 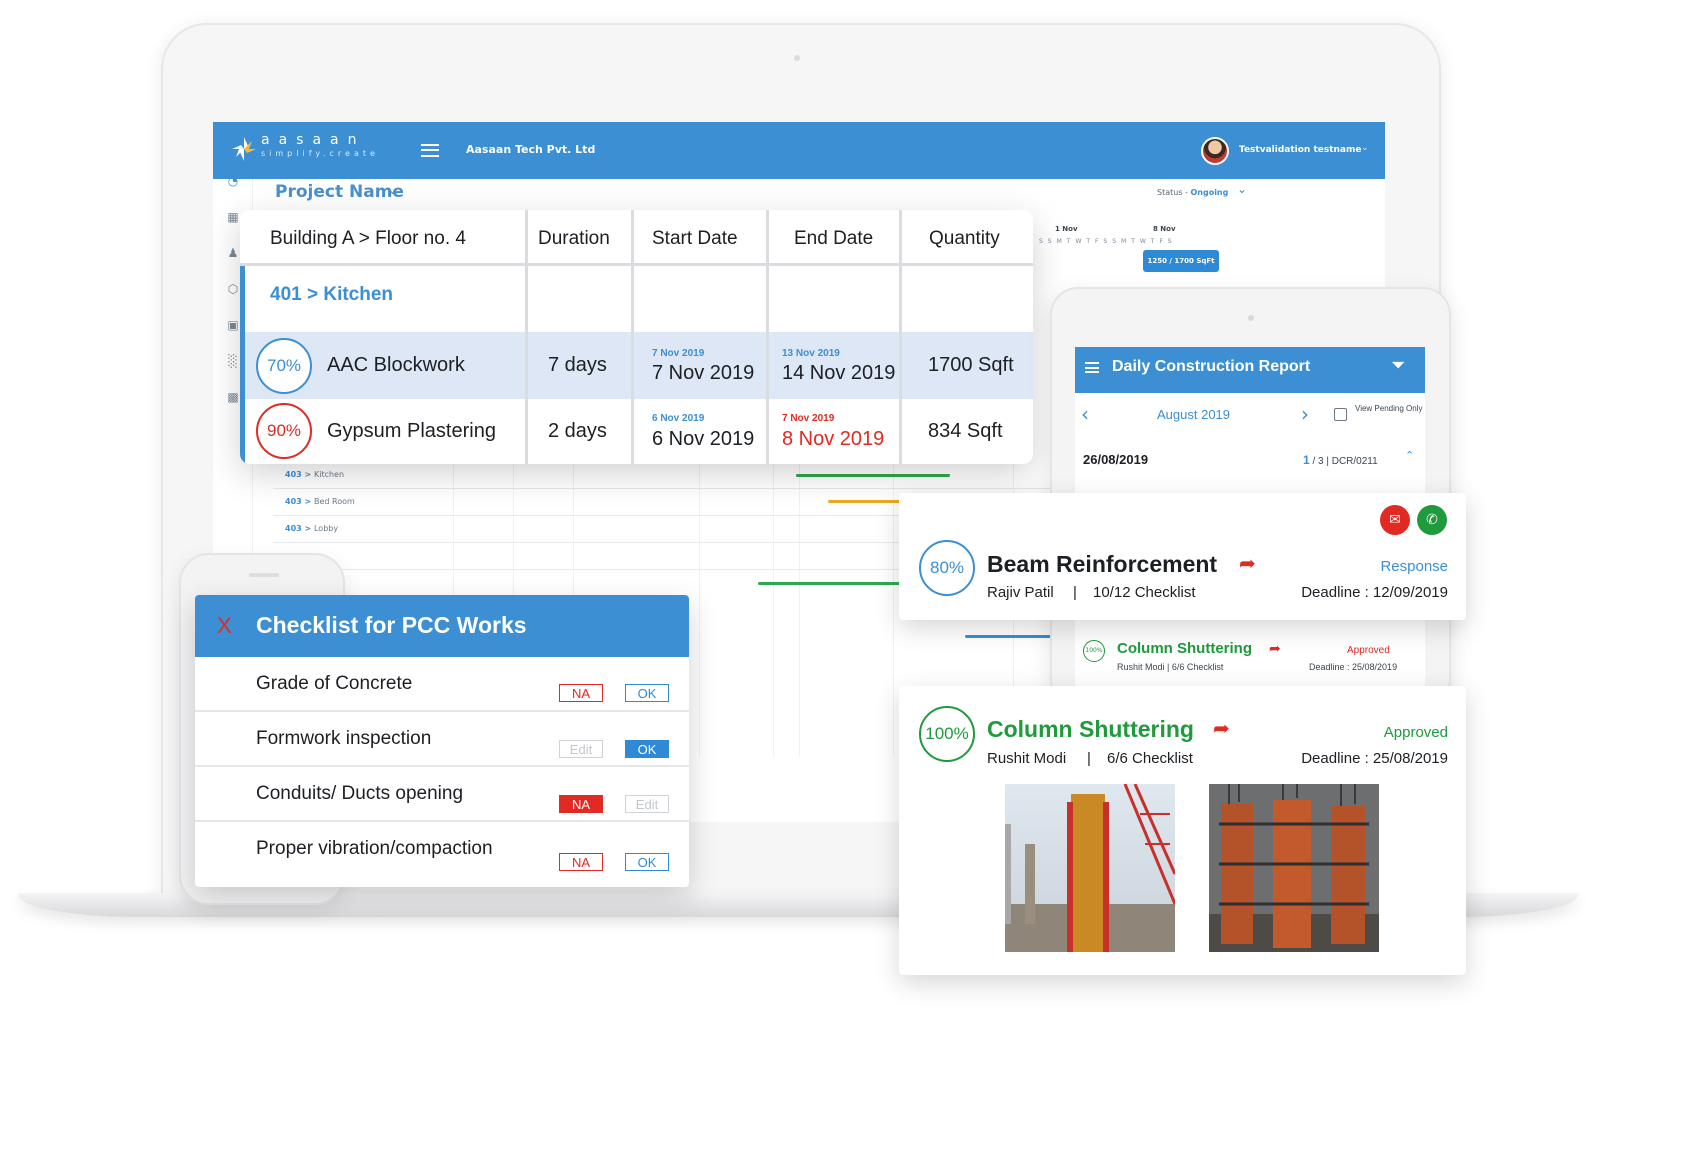 What do you see at coordinates (396, 365) in the screenshot?
I see `task-name: AAC Blockwork` at bounding box center [396, 365].